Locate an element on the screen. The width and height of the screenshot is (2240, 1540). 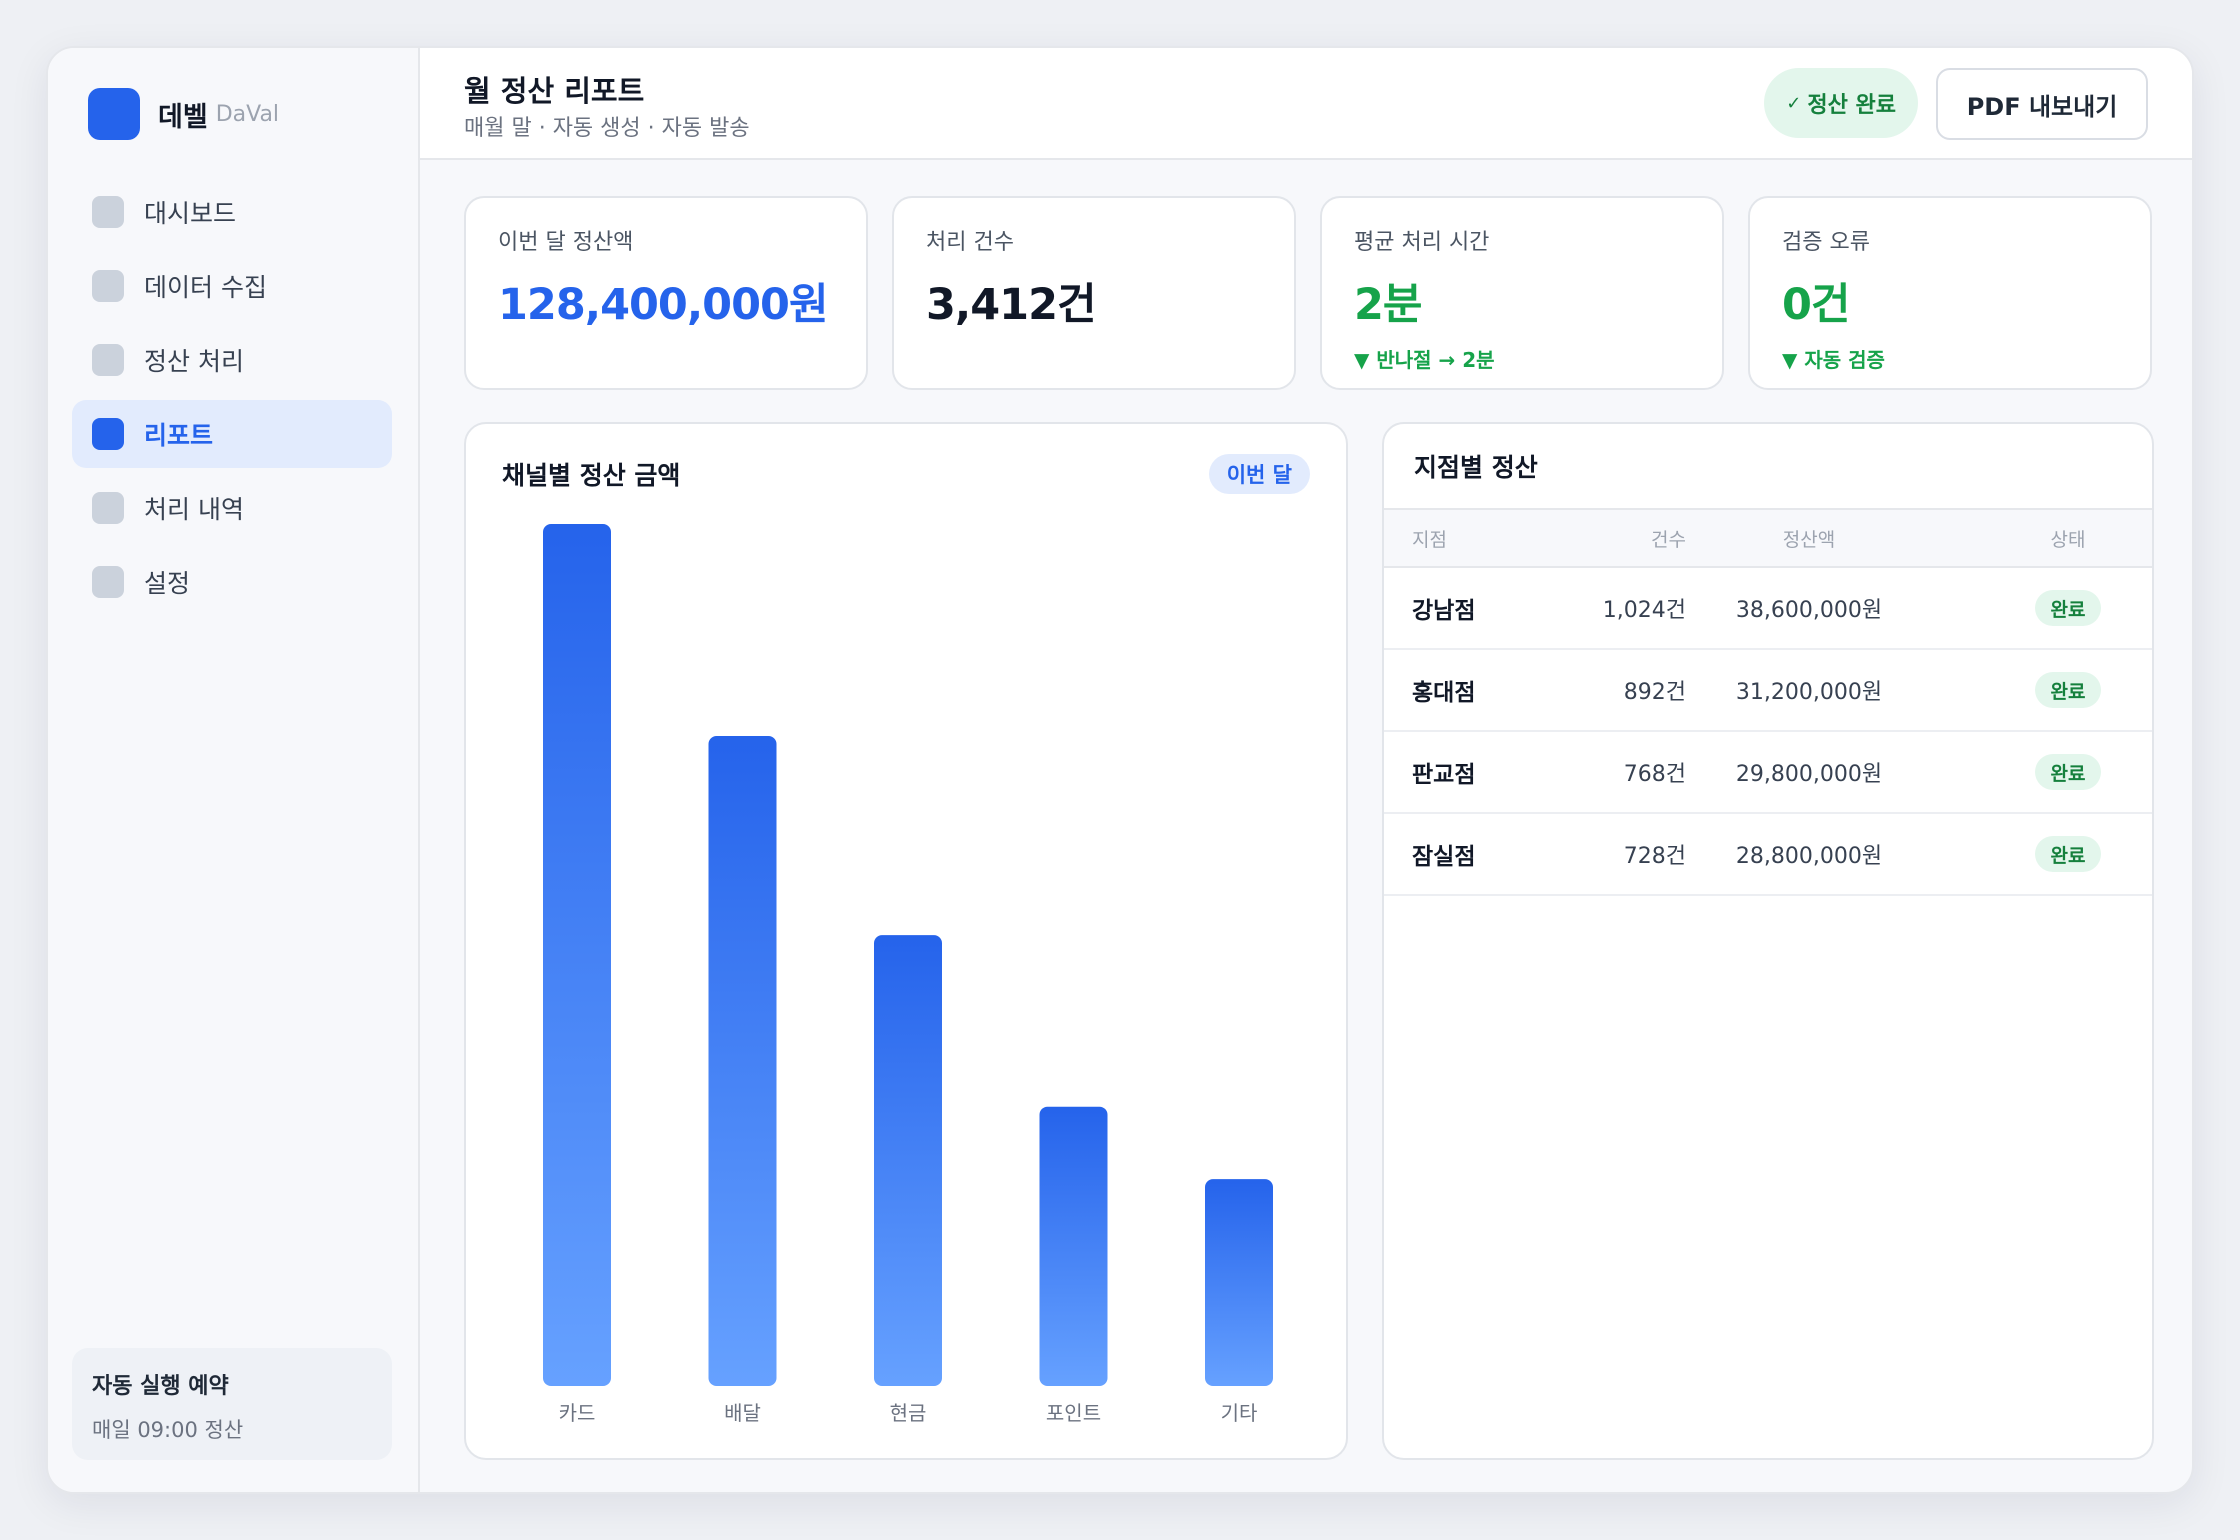
brand: 데벨 DaVal is located at coordinates (183, 114).